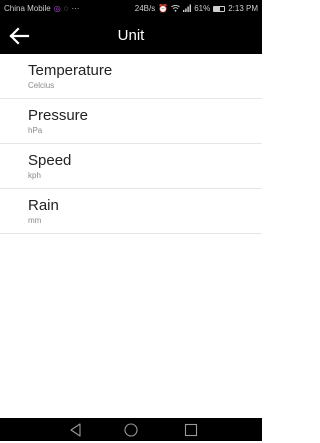 Image resolution: width=320 pixels, height=443 pixels. I want to click on carrier-label: China Mobile, so click(27, 8).